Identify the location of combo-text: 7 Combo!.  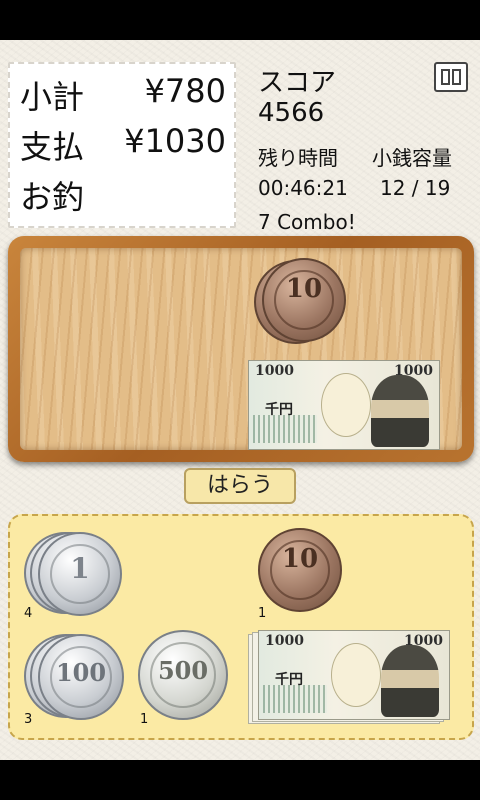
(307, 222).